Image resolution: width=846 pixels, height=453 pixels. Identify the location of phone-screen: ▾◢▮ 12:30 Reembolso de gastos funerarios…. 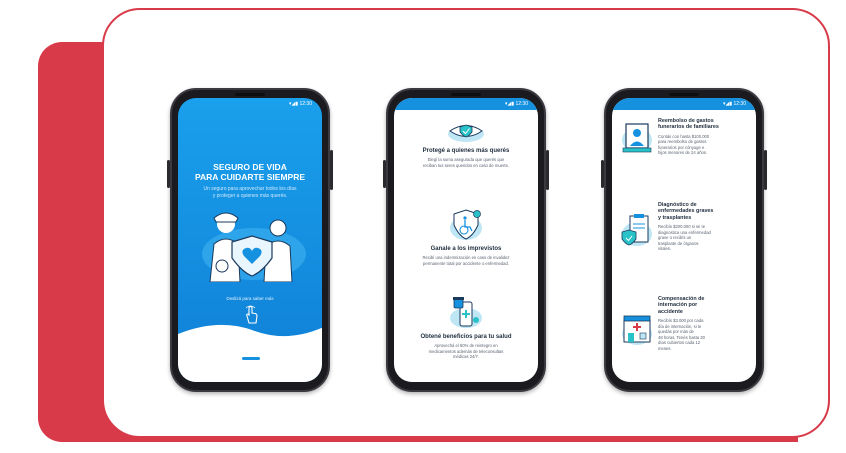
(684, 240).